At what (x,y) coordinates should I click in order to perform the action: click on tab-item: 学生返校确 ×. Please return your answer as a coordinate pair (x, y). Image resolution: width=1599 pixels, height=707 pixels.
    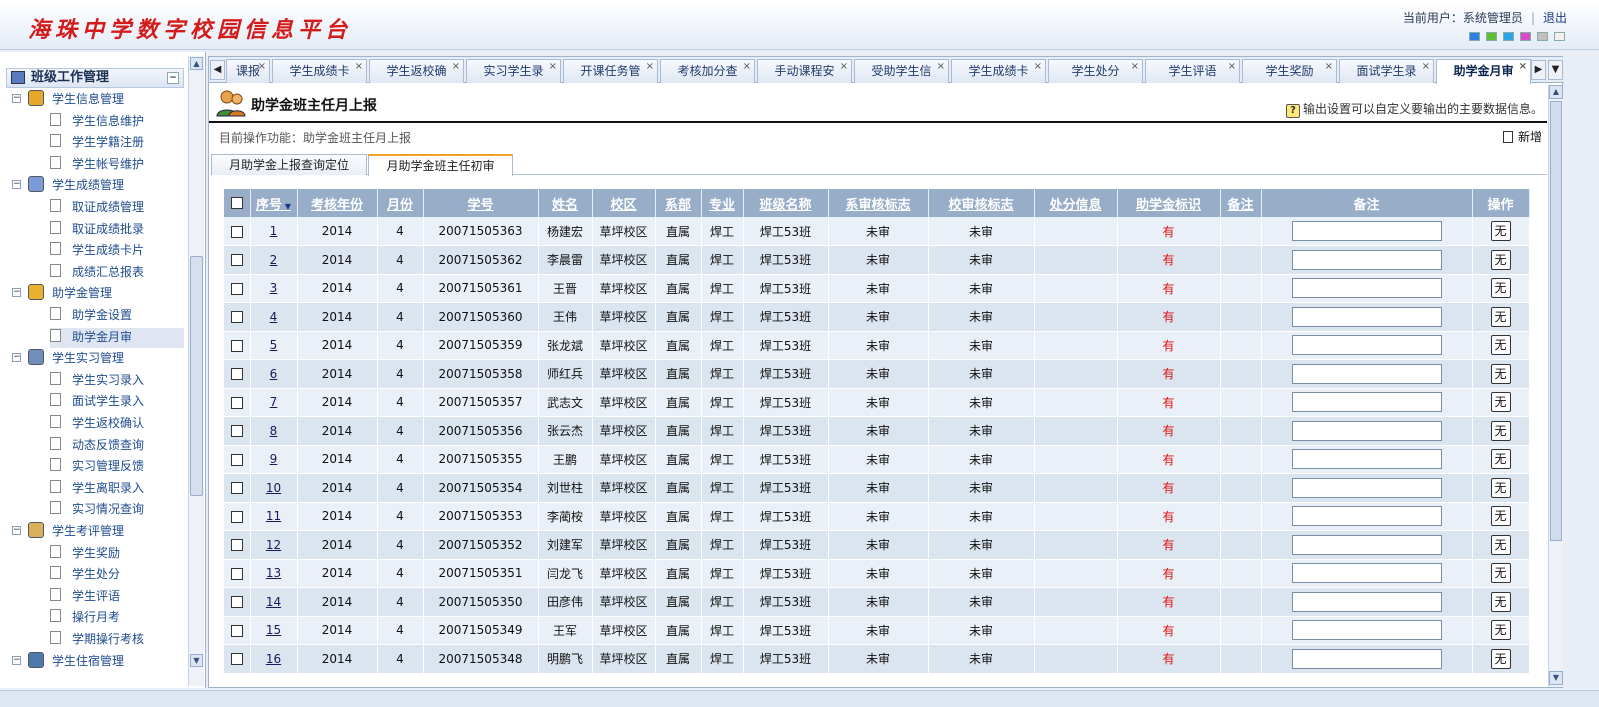
    Looking at the image, I should click on (416, 71).